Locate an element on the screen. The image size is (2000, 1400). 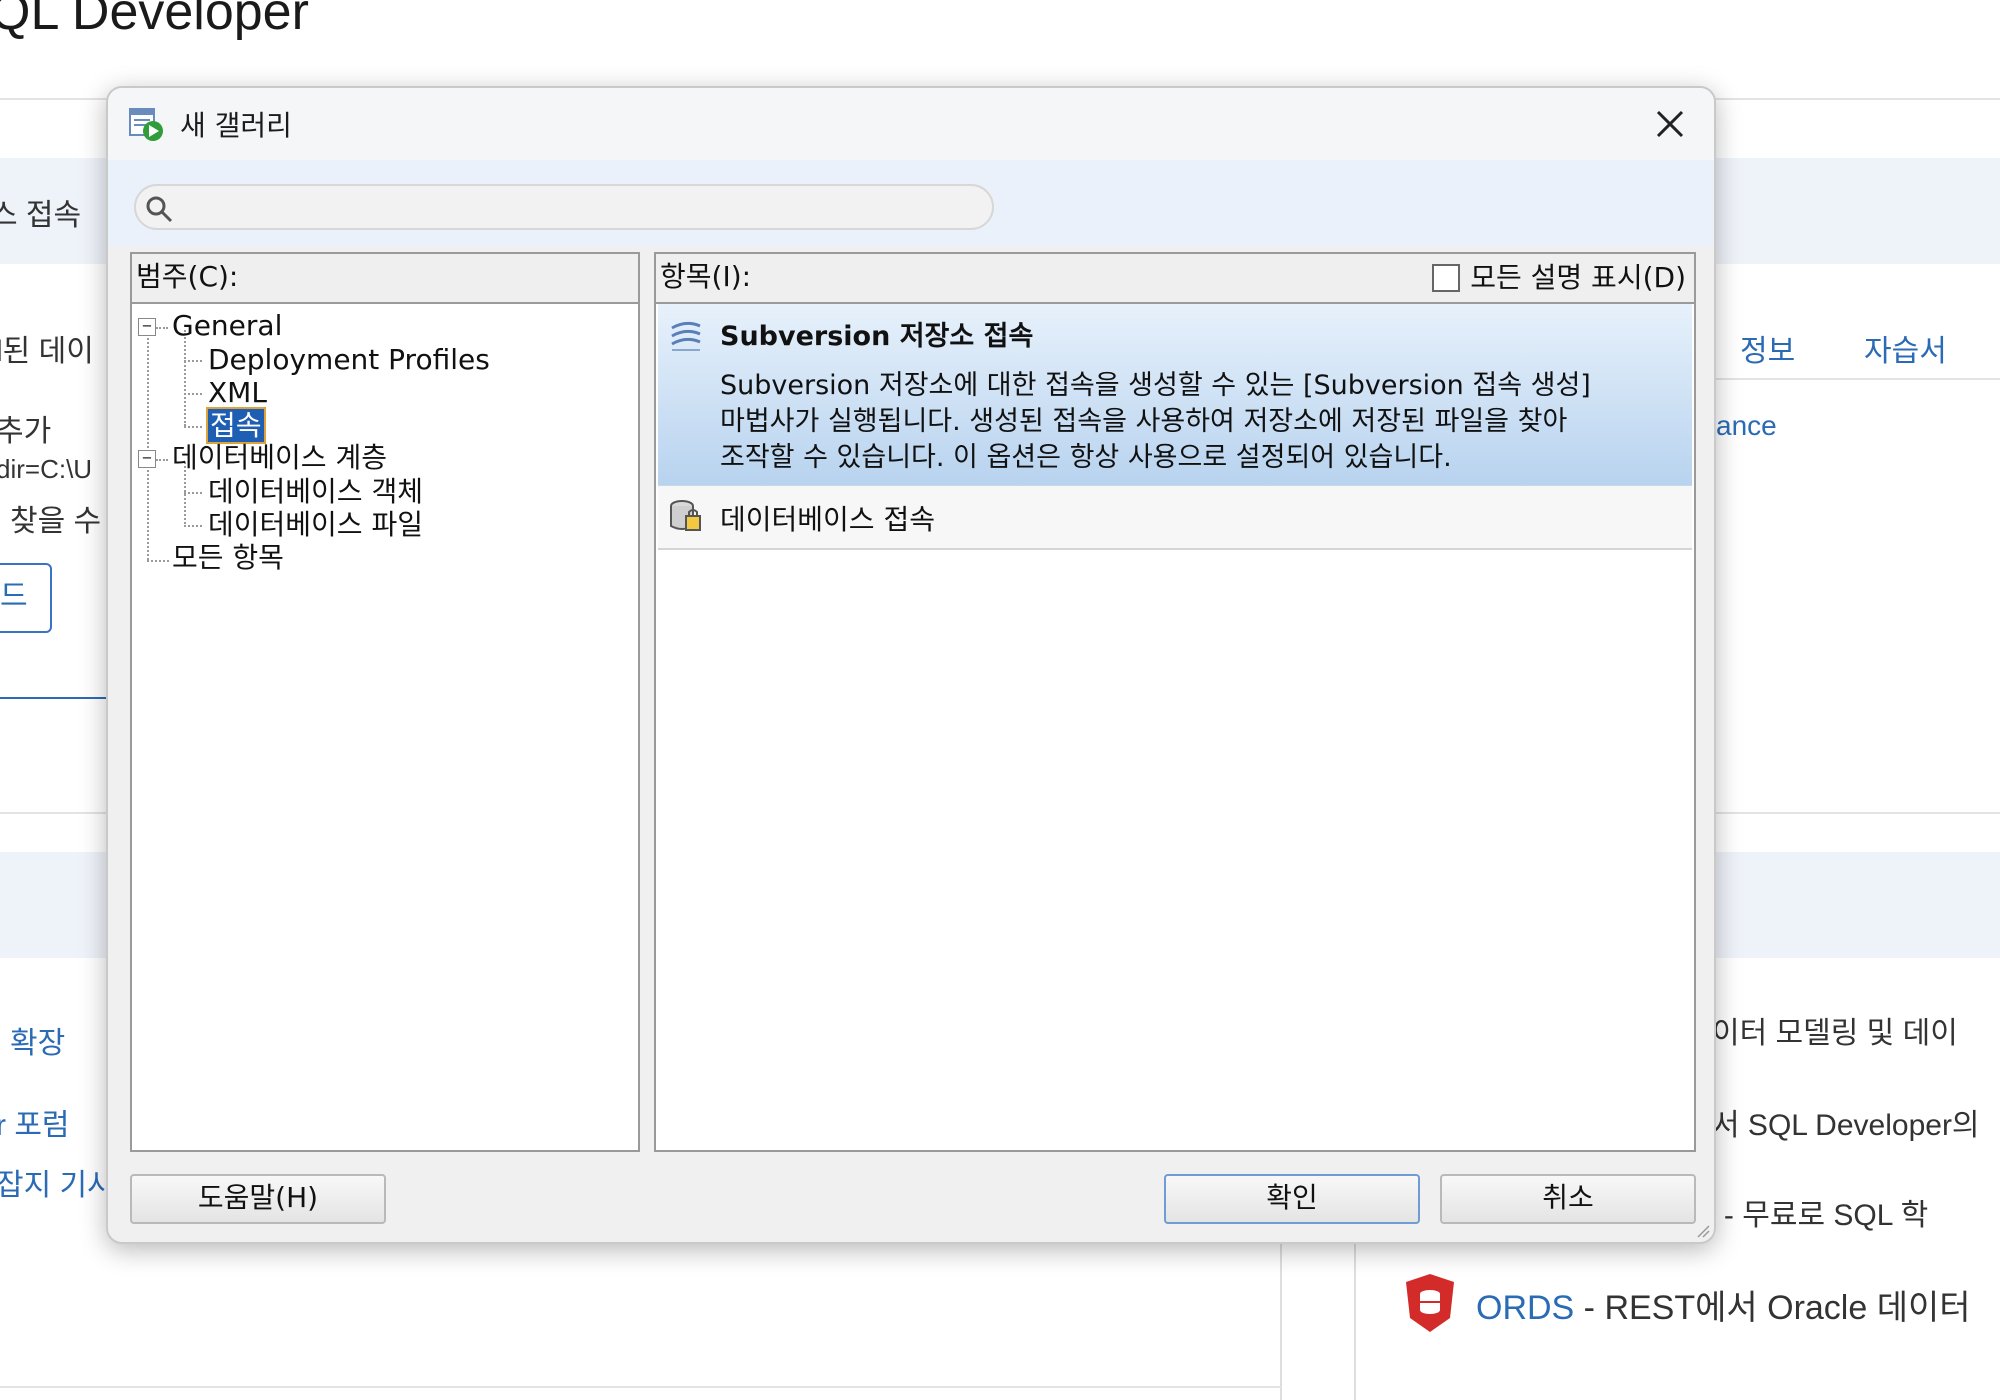
right-tab-divider is located at coordinates (1858, 379).